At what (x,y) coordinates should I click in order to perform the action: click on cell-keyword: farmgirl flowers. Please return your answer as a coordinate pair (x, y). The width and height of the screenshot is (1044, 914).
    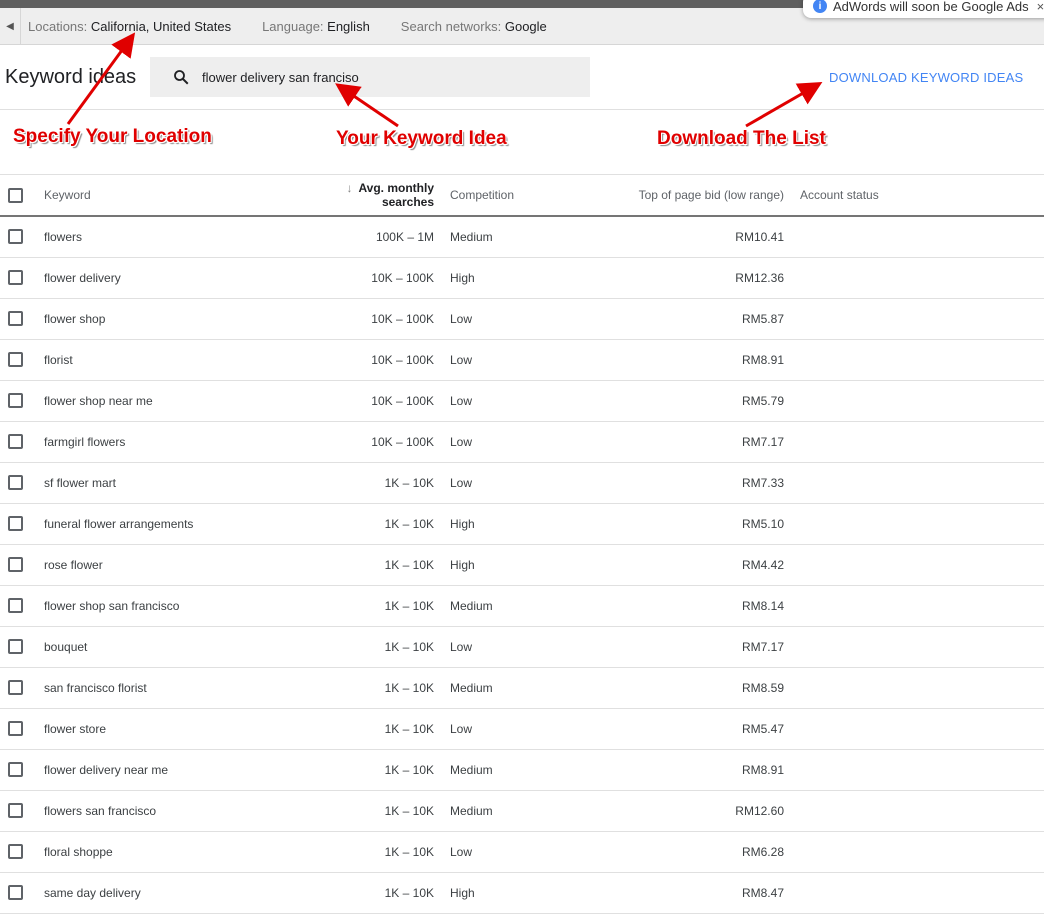
    Looking at the image, I should click on (169, 442).